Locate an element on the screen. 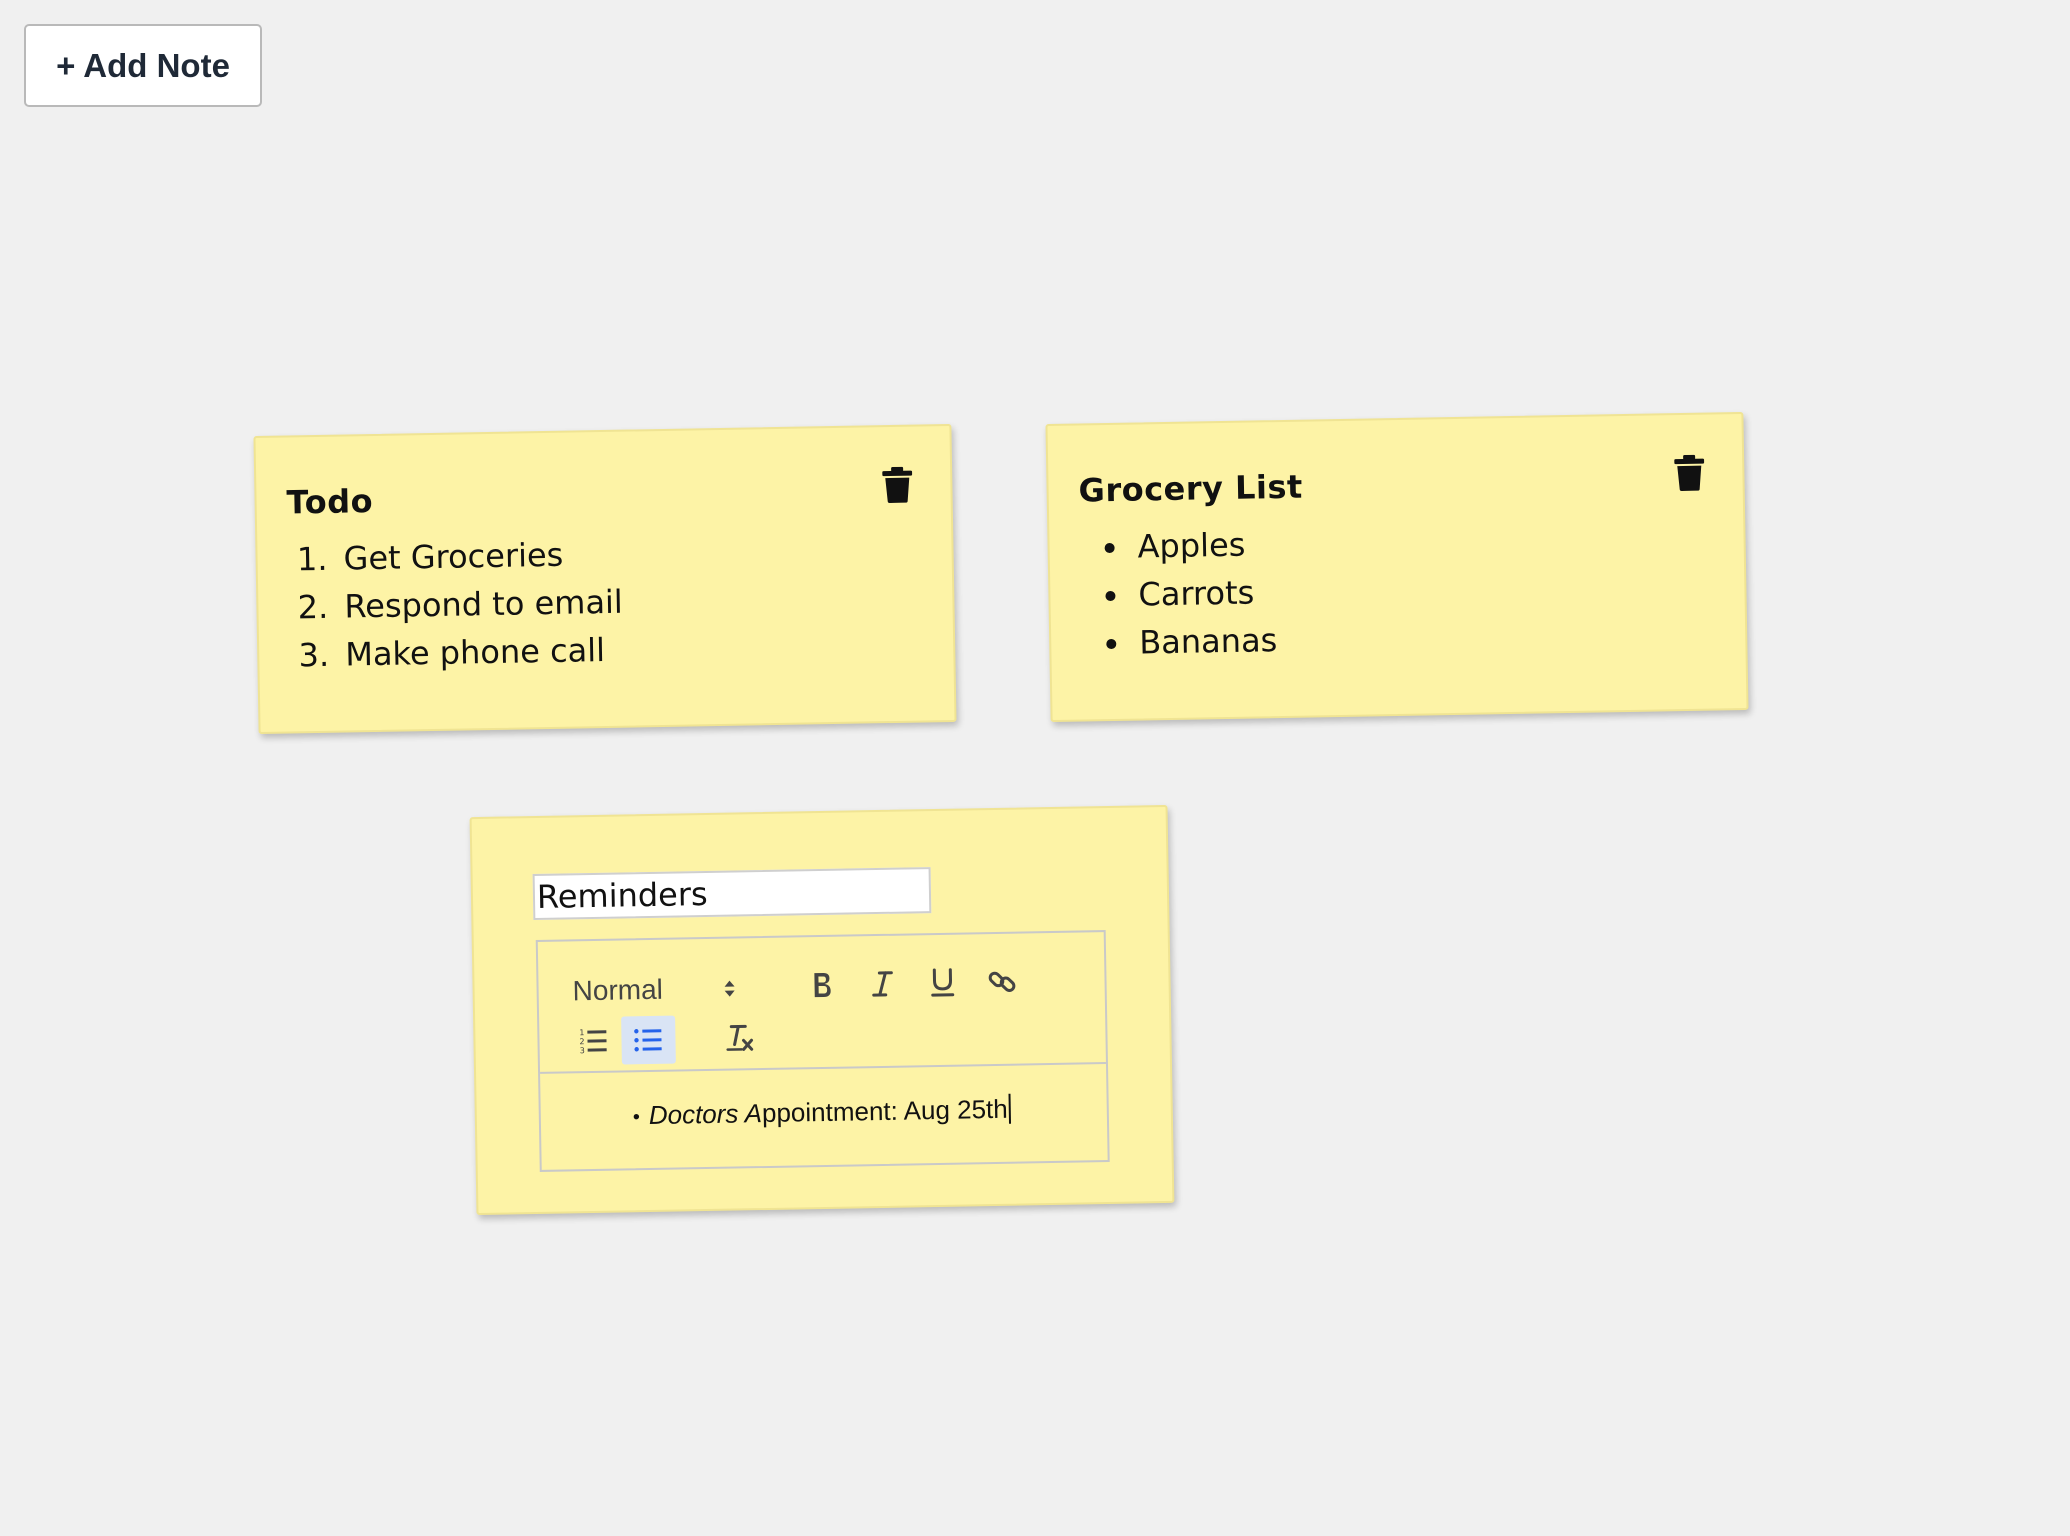 The height and width of the screenshot is (1536, 2070). reminder-line: Doctors Appointment: Aug 25th is located at coordinates (821, 1112).